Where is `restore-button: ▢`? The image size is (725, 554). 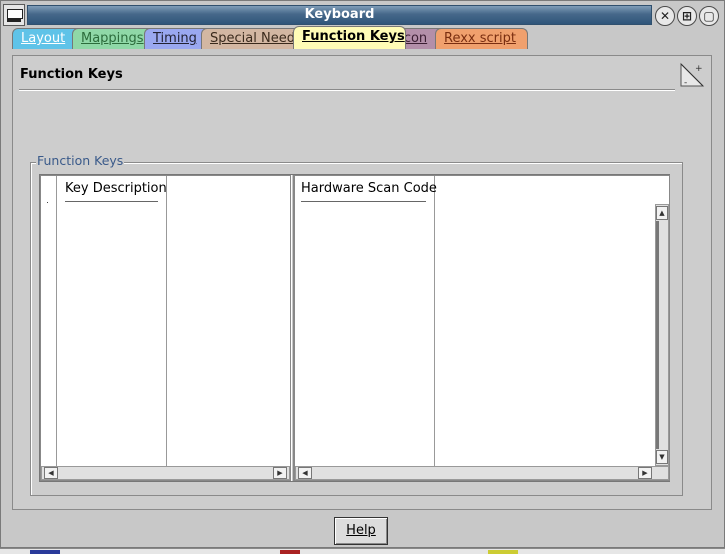
restore-button: ▢ is located at coordinates (709, 16).